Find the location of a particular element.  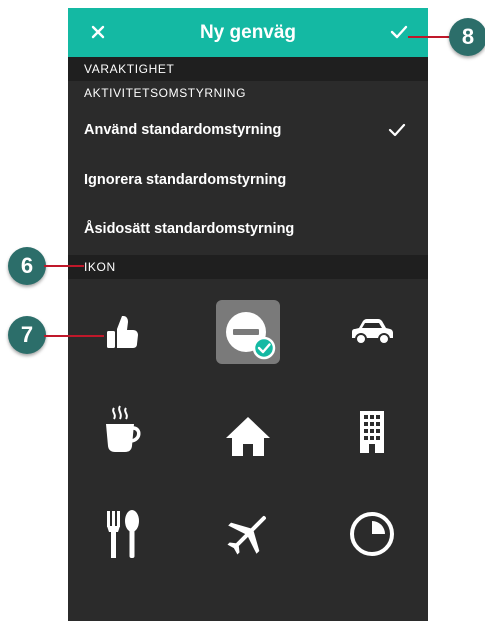

page-title: Ny genväg is located at coordinates (248, 32).